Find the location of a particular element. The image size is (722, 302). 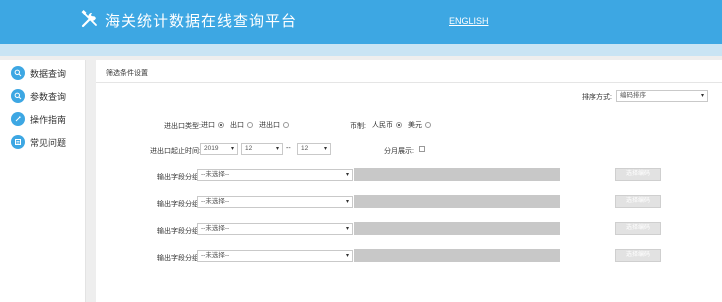

radio-label-usd: 美元 is located at coordinates (415, 125).